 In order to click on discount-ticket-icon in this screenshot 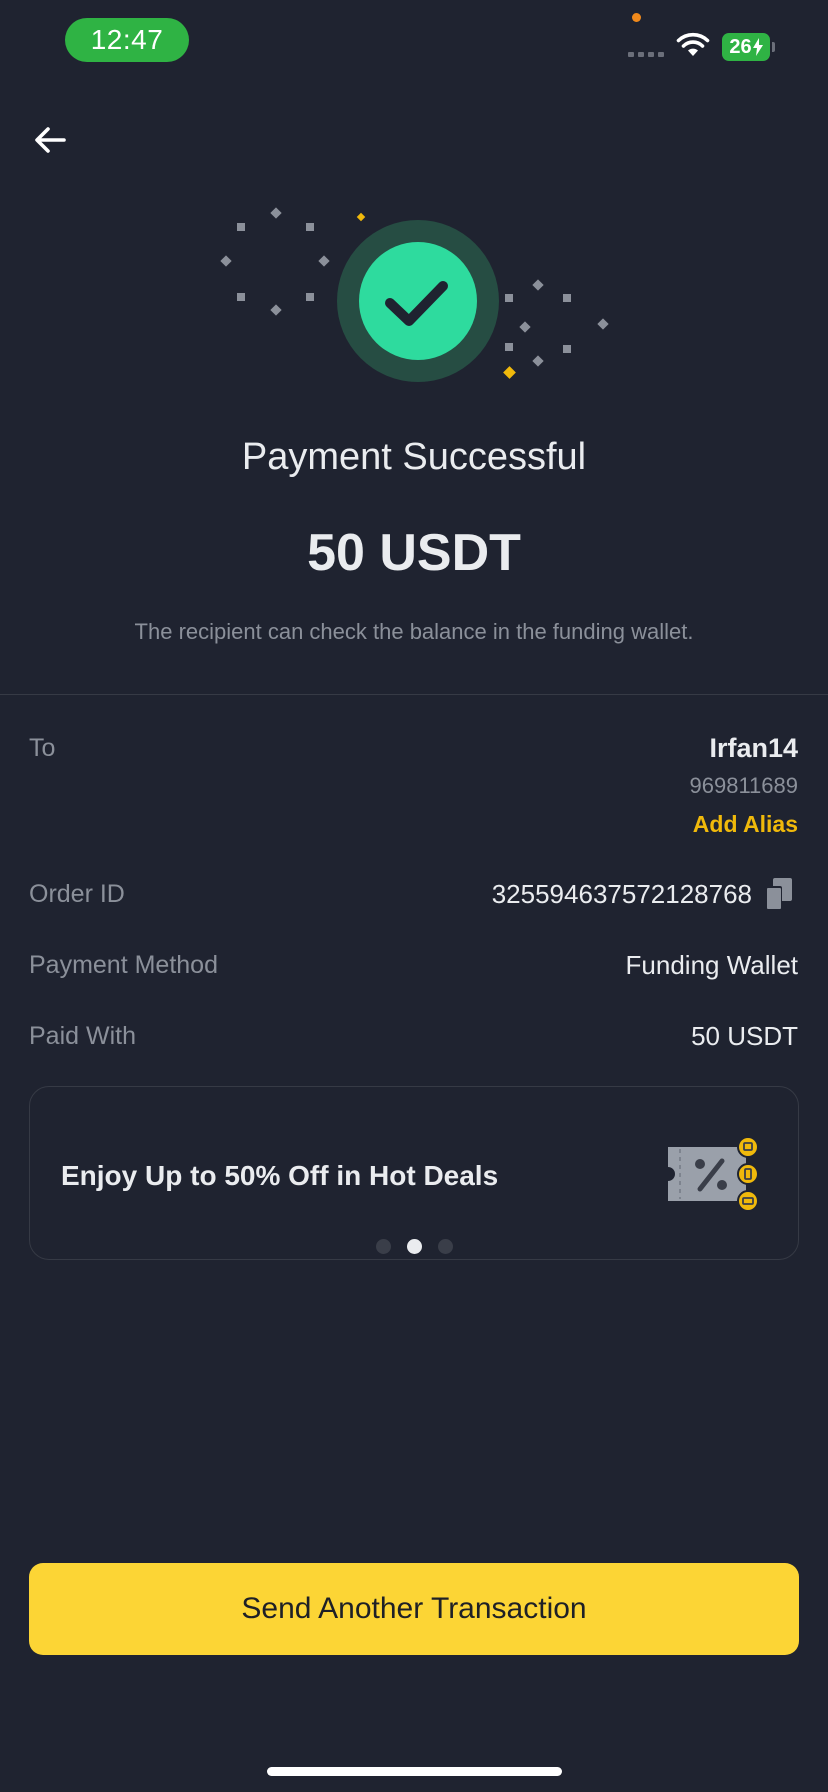, I will do `click(713, 1174)`.